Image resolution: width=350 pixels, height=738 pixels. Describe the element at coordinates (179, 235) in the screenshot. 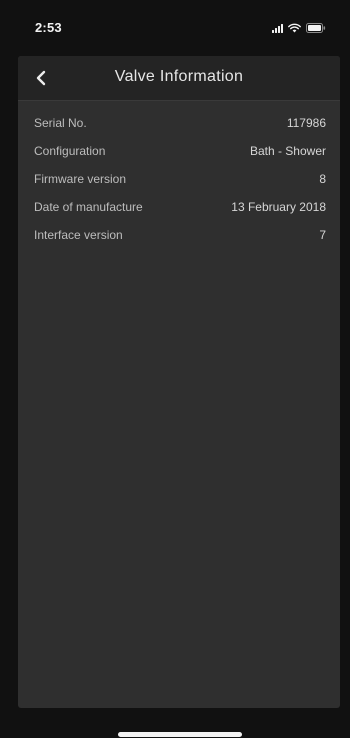

I see `info-row-interface: Interface version 7` at that location.